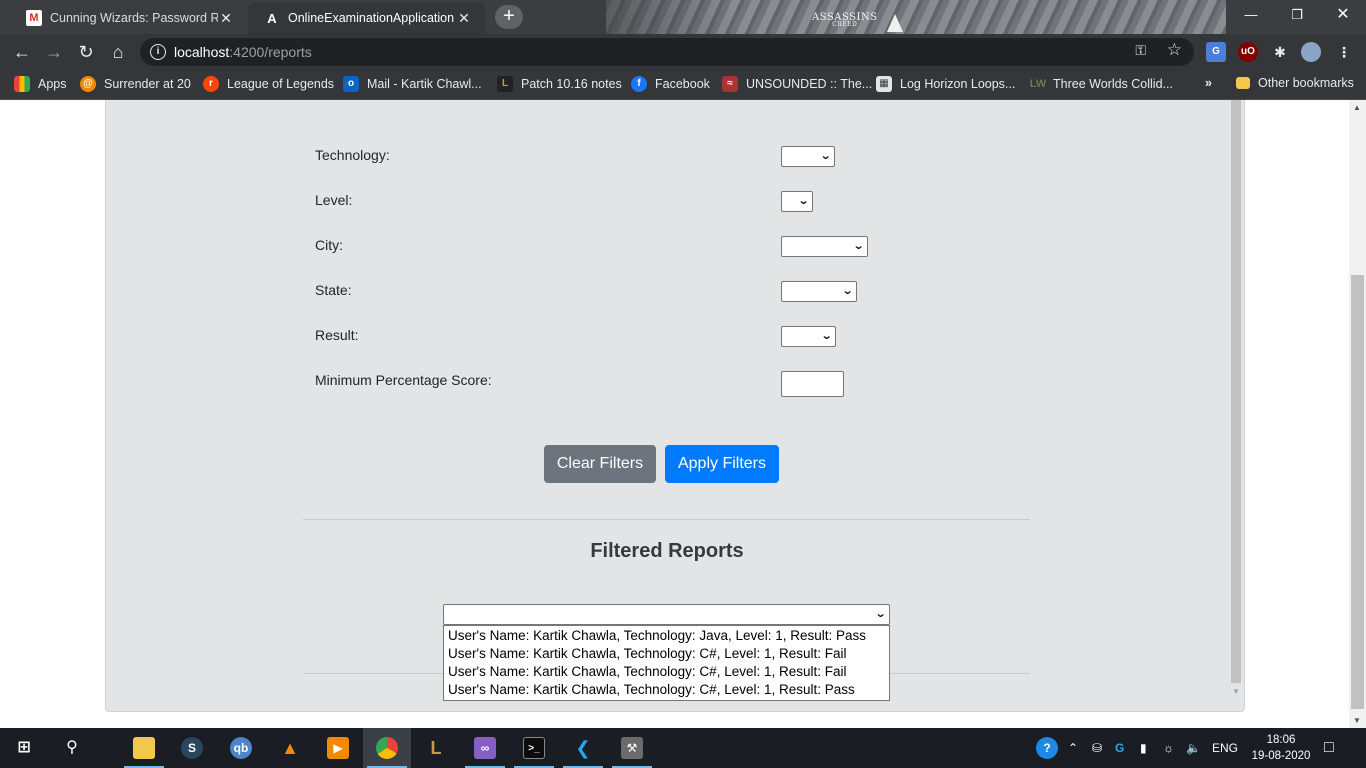  What do you see at coordinates (1168, 748) in the screenshot?
I see `wifi-icon: ☼` at bounding box center [1168, 748].